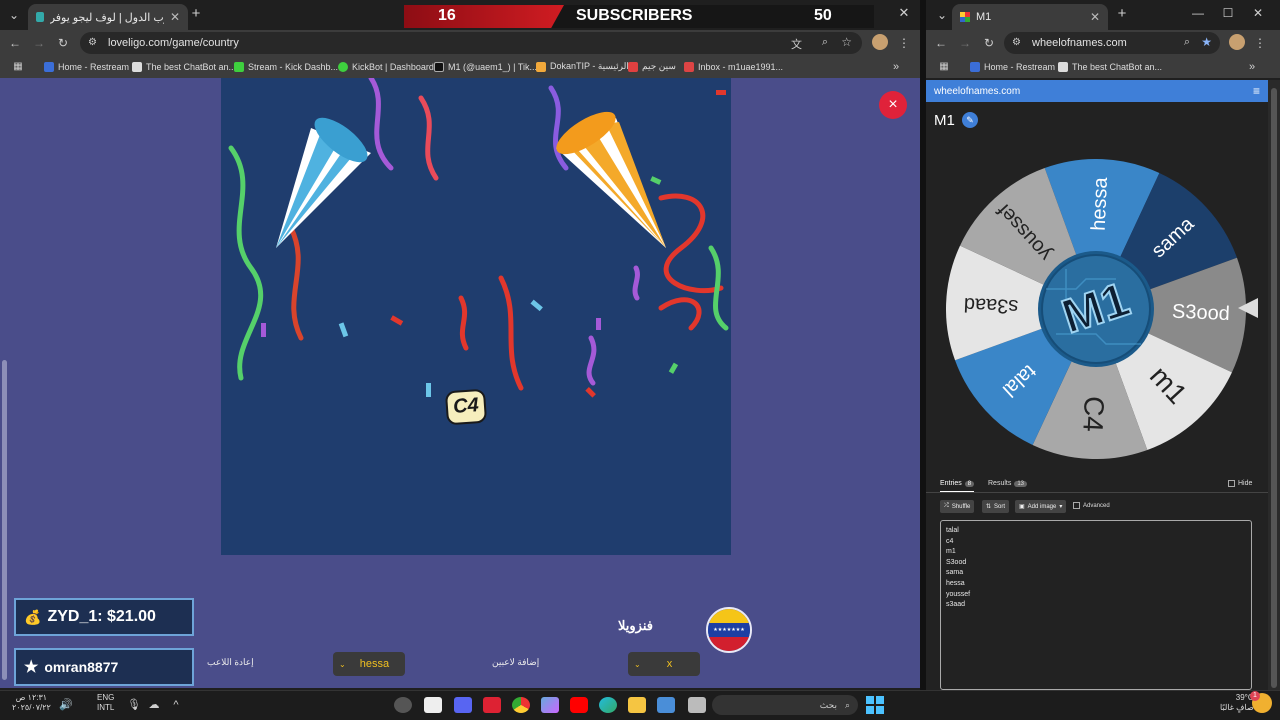 This screenshot has width=1280, height=720. I want to click on discord-app-icon, so click(463, 705).